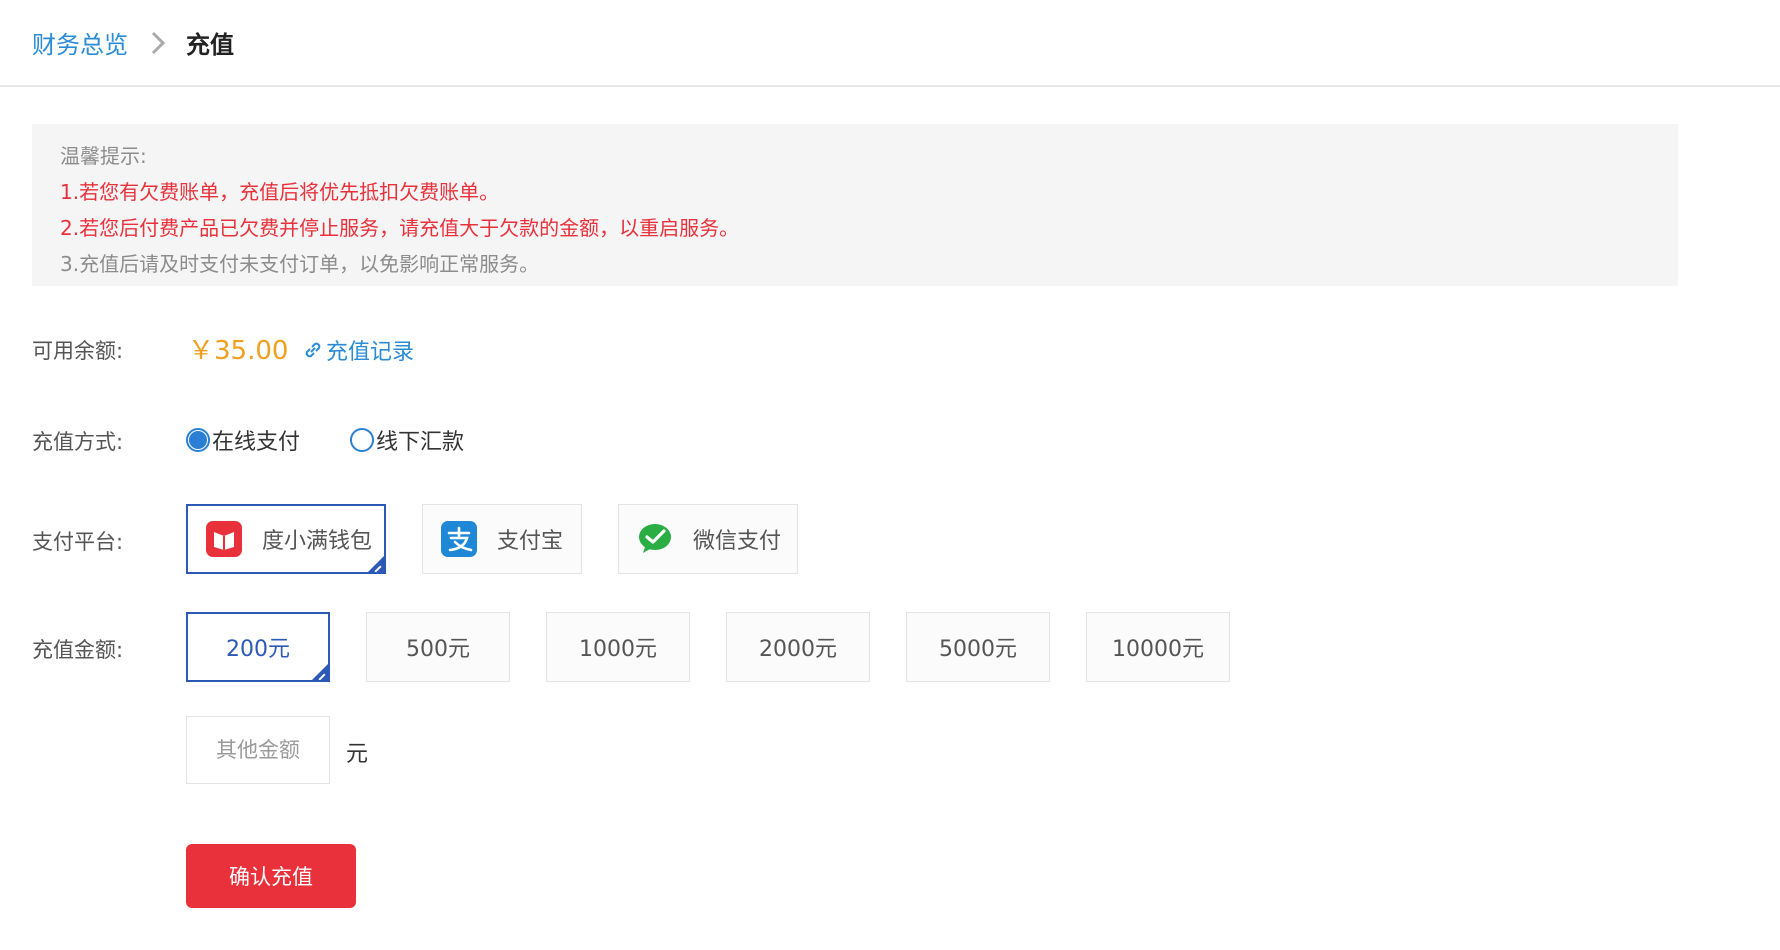 Image resolution: width=1780 pixels, height=950 pixels. What do you see at coordinates (258, 649) in the screenshot?
I see `amount-option-label: 200元` at bounding box center [258, 649].